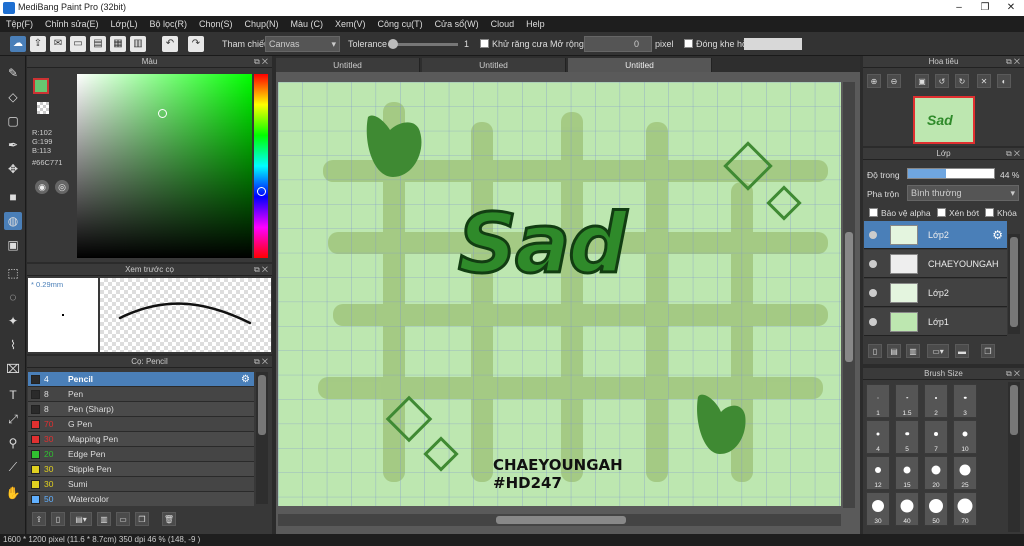  What do you see at coordinates (984, 81) in the screenshot?
I see `reset-view-icon: ✕` at bounding box center [984, 81].